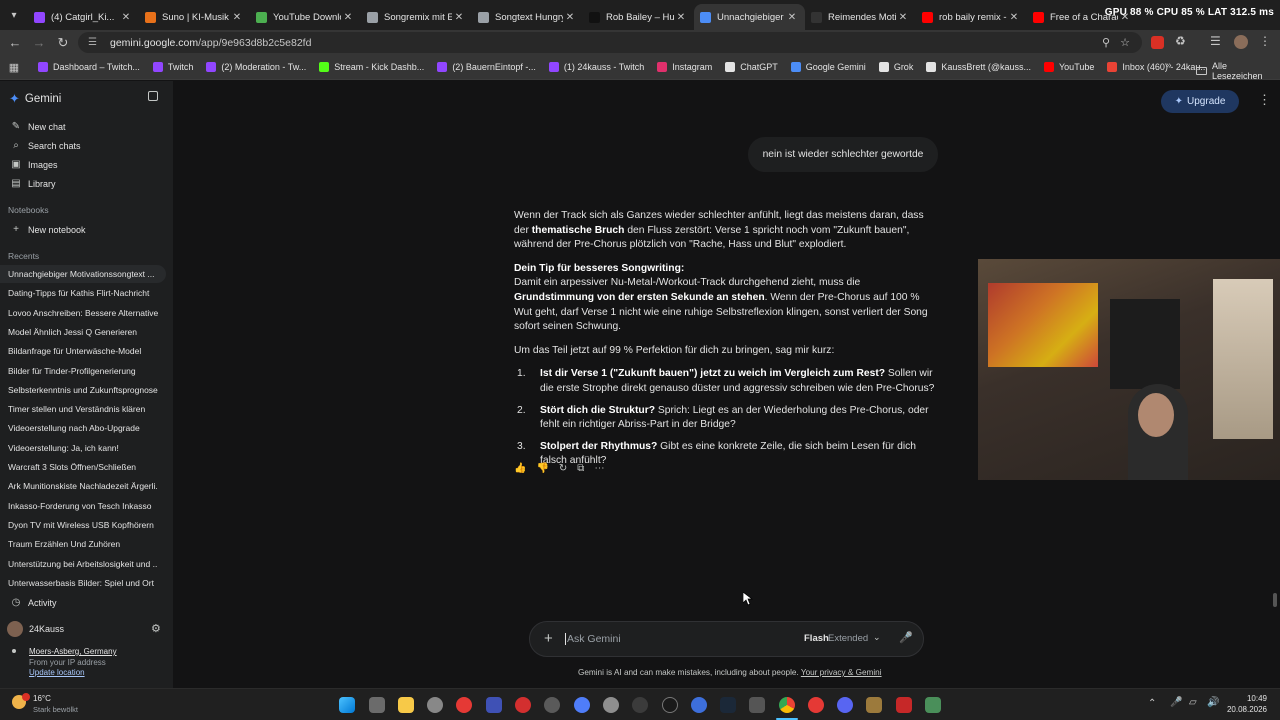 The width and height of the screenshot is (1280, 720). I want to click on privacy-link: Your privacy & Gemini, so click(841, 672).